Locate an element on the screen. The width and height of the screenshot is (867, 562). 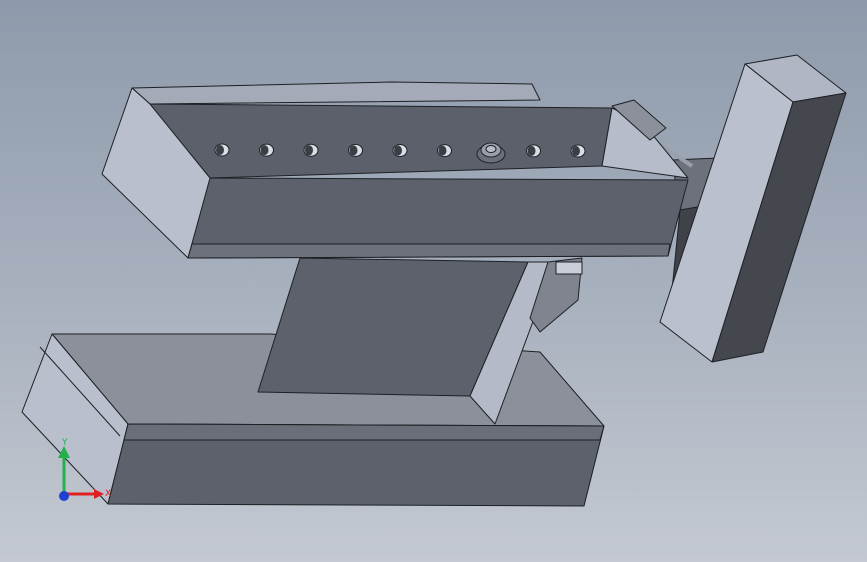
triad-x-arrow is located at coordinates (99, 494).